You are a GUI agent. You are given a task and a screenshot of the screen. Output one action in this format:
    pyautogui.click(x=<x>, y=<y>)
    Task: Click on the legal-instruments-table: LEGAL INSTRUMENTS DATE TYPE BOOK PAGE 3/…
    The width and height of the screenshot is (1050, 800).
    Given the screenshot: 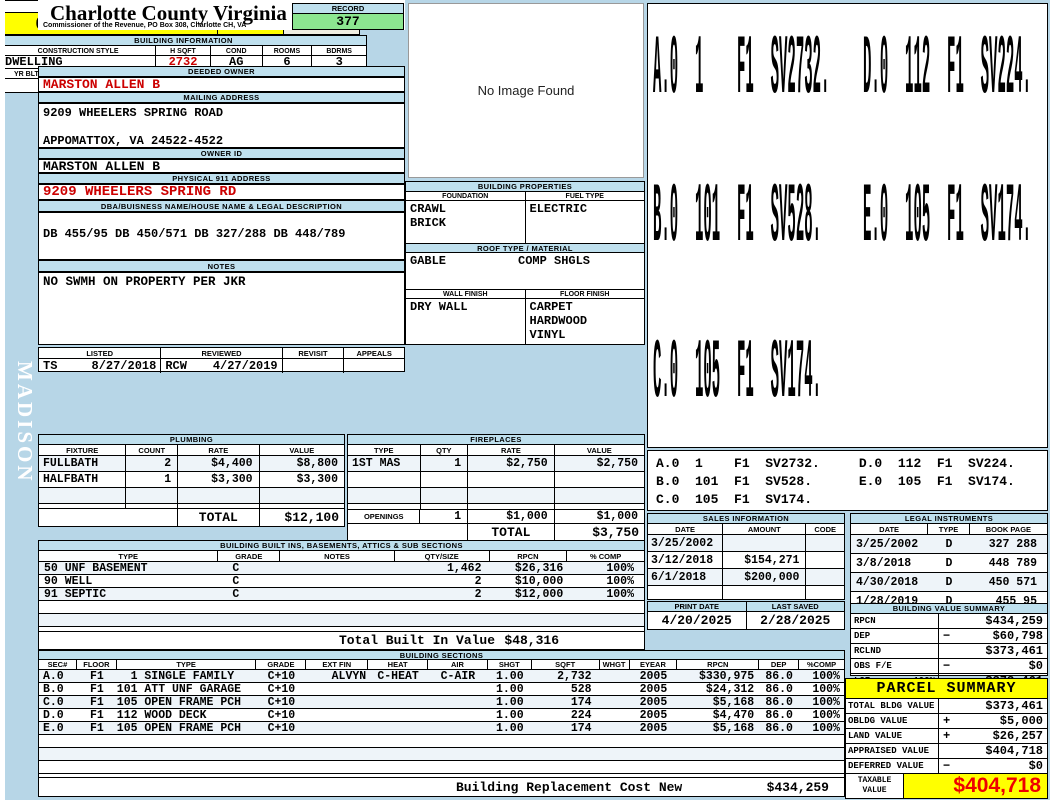 What is the action you would take?
    pyautogui.click(x=949, y=561)
    